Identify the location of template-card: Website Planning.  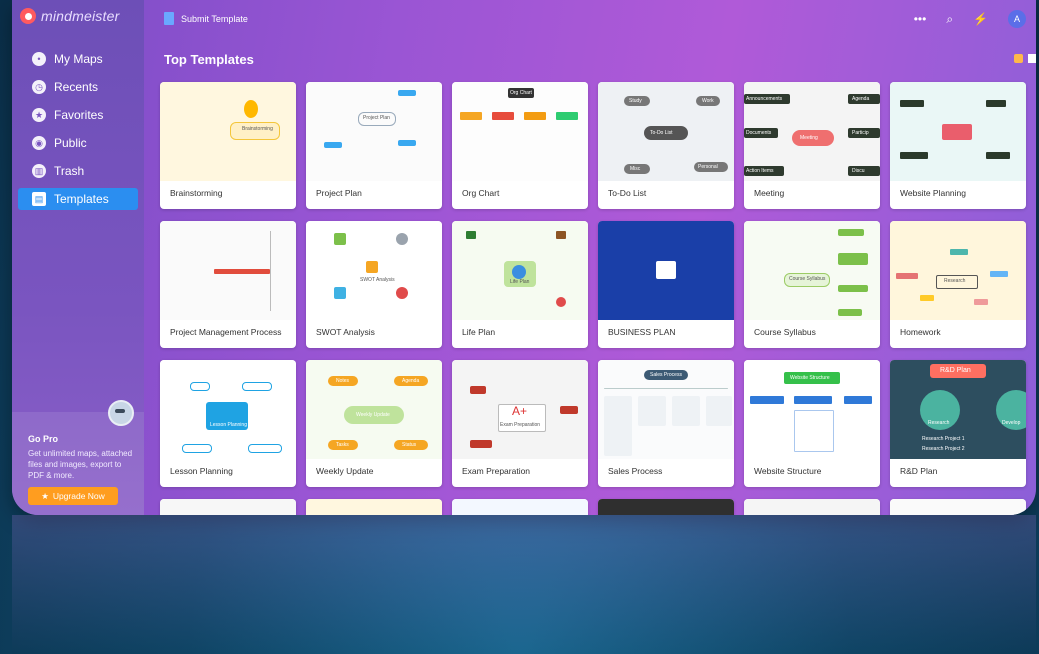
(958, 145).